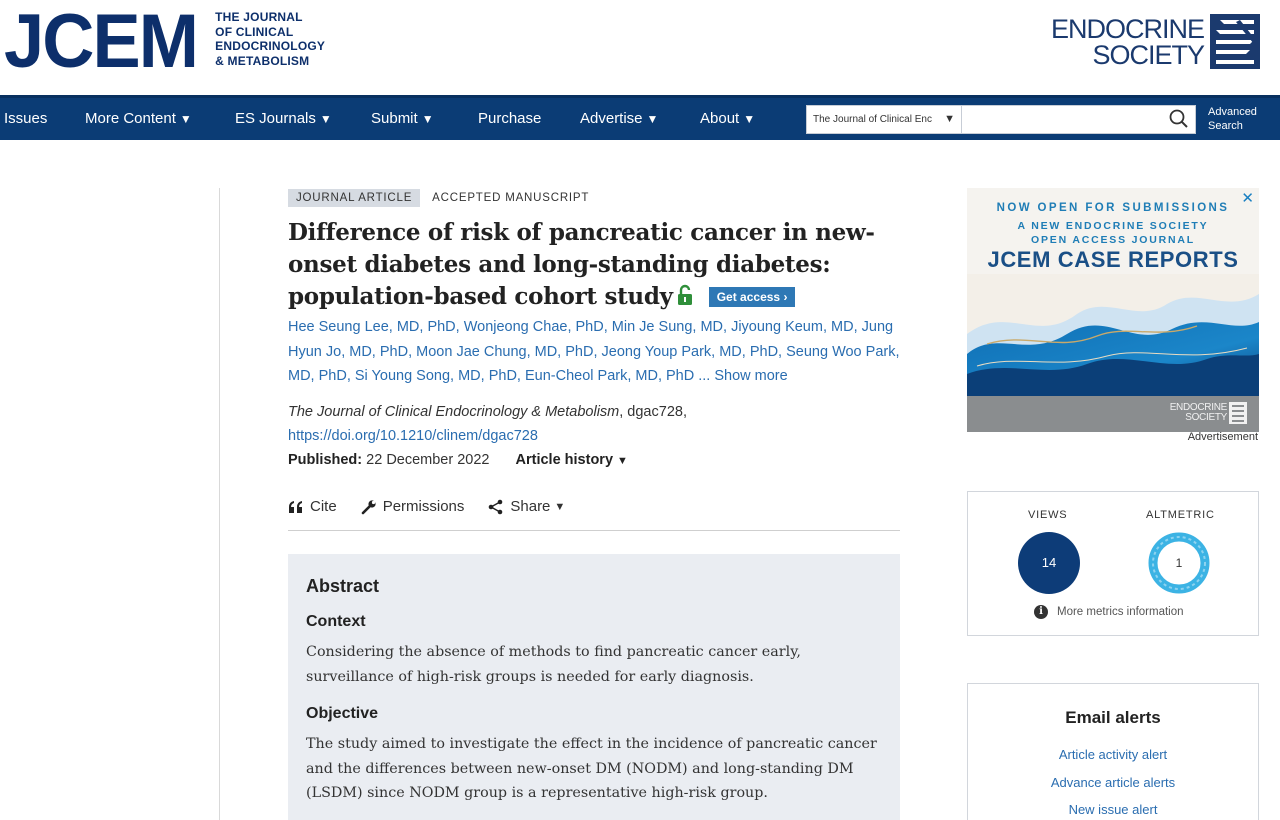 The image size is (1280, 820). Describe the element at coordinates (325, 459) in the screenshot. I see `published-label: Published:` at that location.